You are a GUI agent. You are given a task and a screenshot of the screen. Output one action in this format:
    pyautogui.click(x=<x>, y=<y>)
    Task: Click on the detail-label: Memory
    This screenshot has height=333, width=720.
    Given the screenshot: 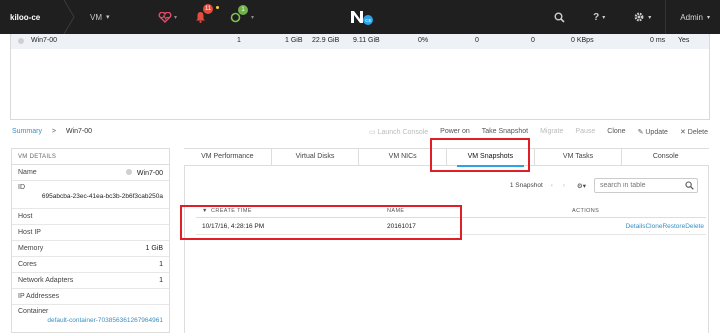 What is the action you would take?
    pyautogui.click(x=31, y=248)
    